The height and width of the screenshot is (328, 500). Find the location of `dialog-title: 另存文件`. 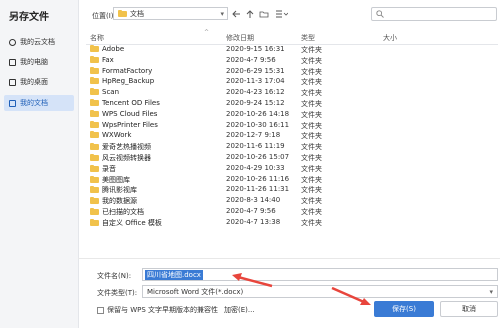

dialog-title: 另存文件 is located at coordinates (29, 17).